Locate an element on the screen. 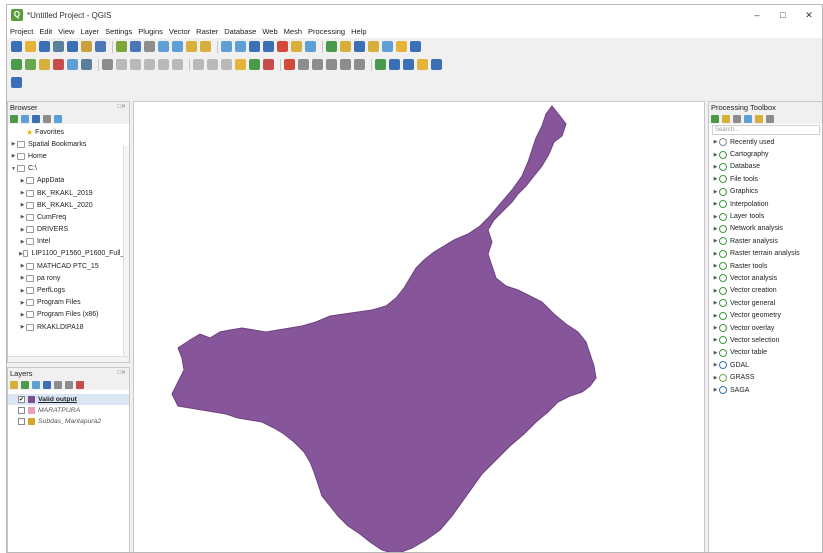 The image size is (823, 553). toolbox-provider-item: ▶ Raster analysis is located at coordinates (765, 241).